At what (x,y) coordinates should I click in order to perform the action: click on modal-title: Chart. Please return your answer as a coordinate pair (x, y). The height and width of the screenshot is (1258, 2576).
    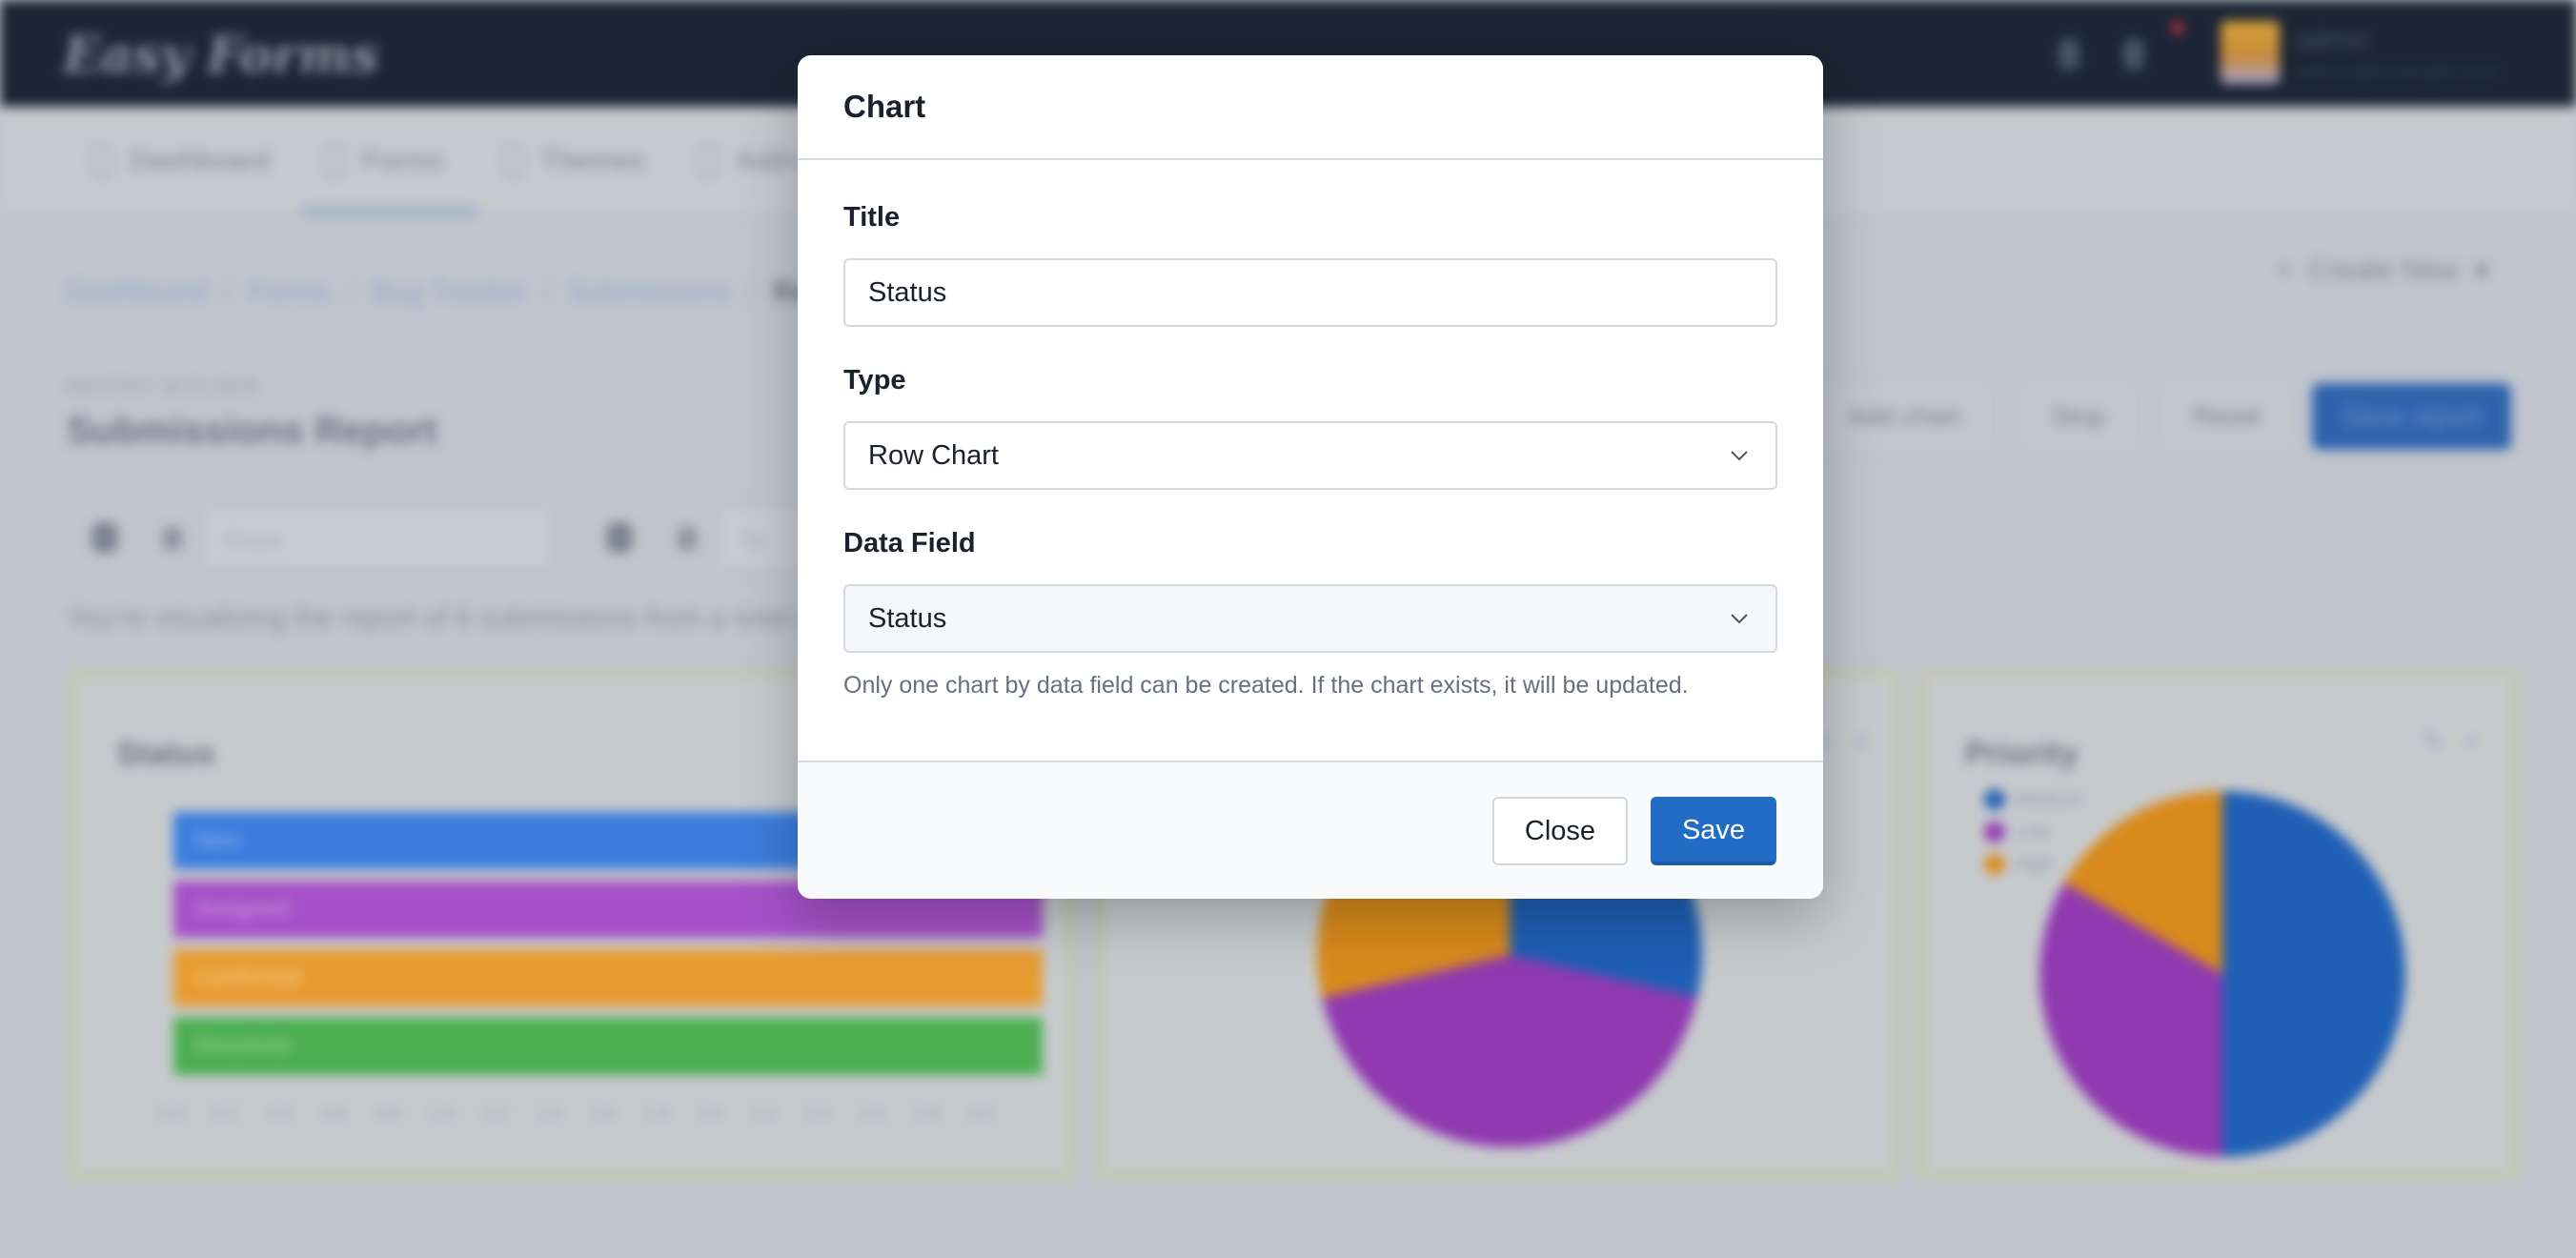
    Looking at the image, I should click on (884, 106).